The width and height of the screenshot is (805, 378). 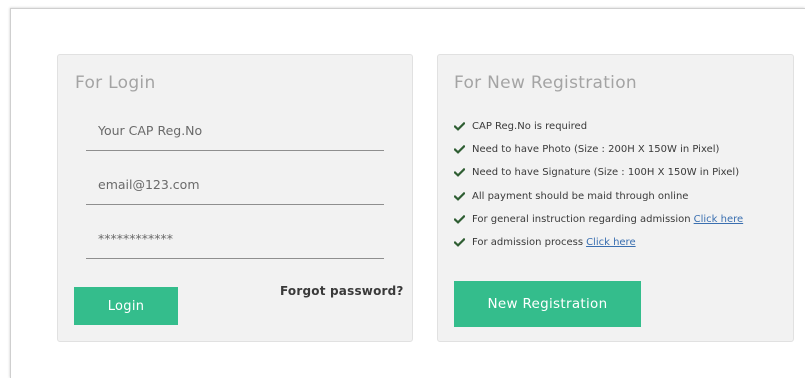 I want to click on requirement-text: CAP Reg.No is required, so click(x=530, y=127).